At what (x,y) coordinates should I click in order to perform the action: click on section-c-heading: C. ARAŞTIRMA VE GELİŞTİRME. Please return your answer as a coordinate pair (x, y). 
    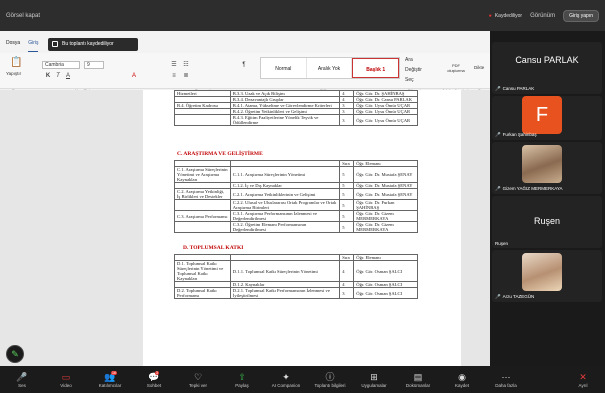
    Looking at the image, I should click on (220, 154).